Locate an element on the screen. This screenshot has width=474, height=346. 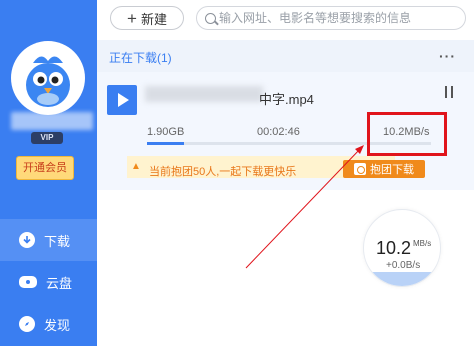
speed-unit: MB/s is located at coordinates (422, 243).